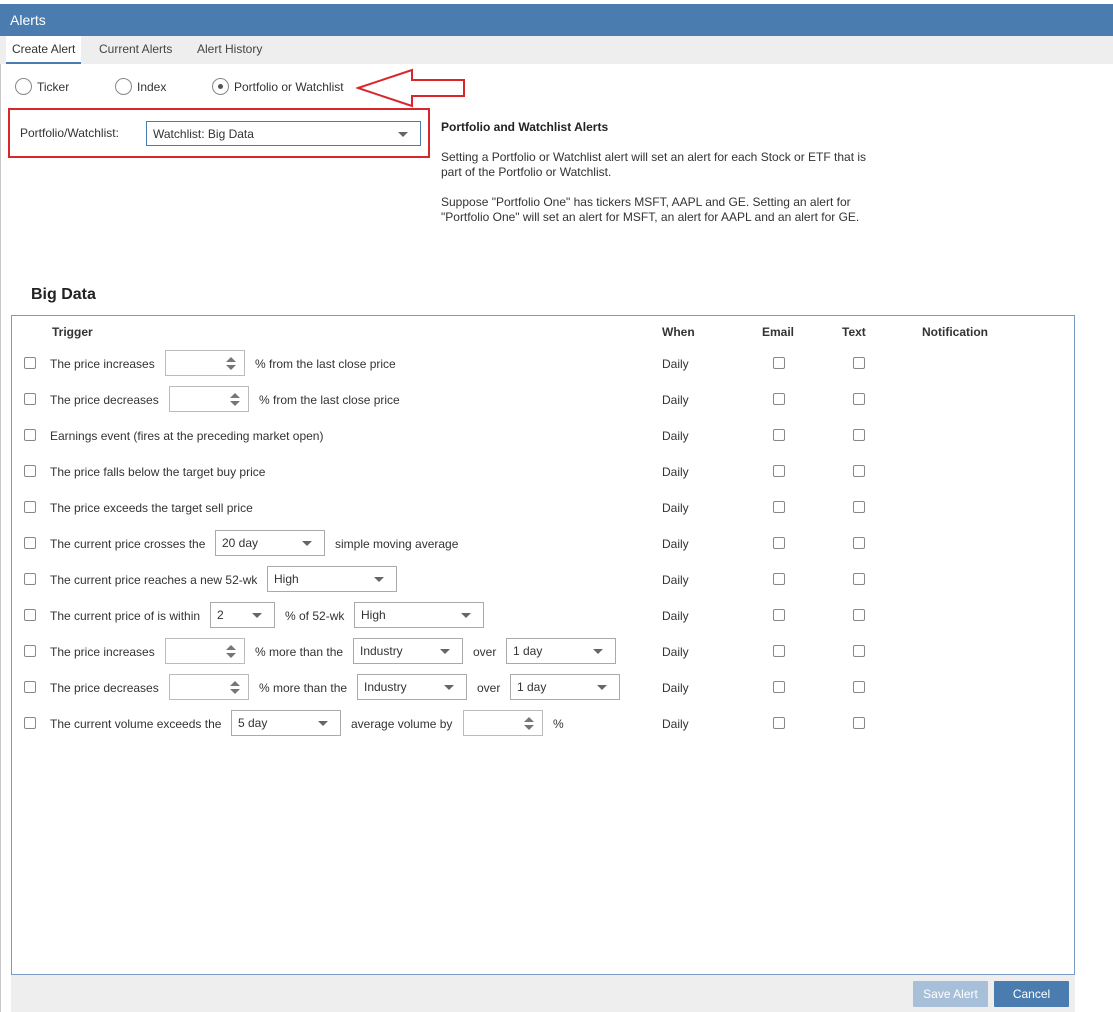 The width and height of the screenshot is (1113, 1012). I want to click on high-low-value: High, so click(373, 615).